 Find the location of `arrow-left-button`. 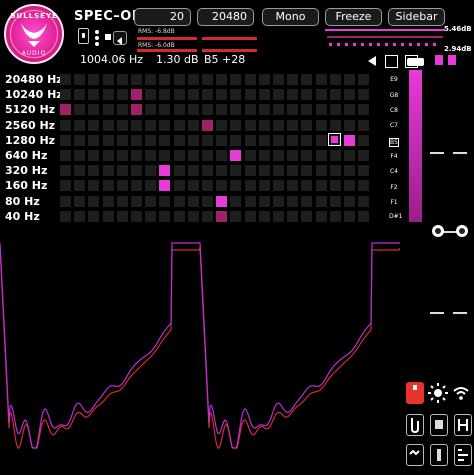

arrow-left-button is located at coordinates (120, 38).